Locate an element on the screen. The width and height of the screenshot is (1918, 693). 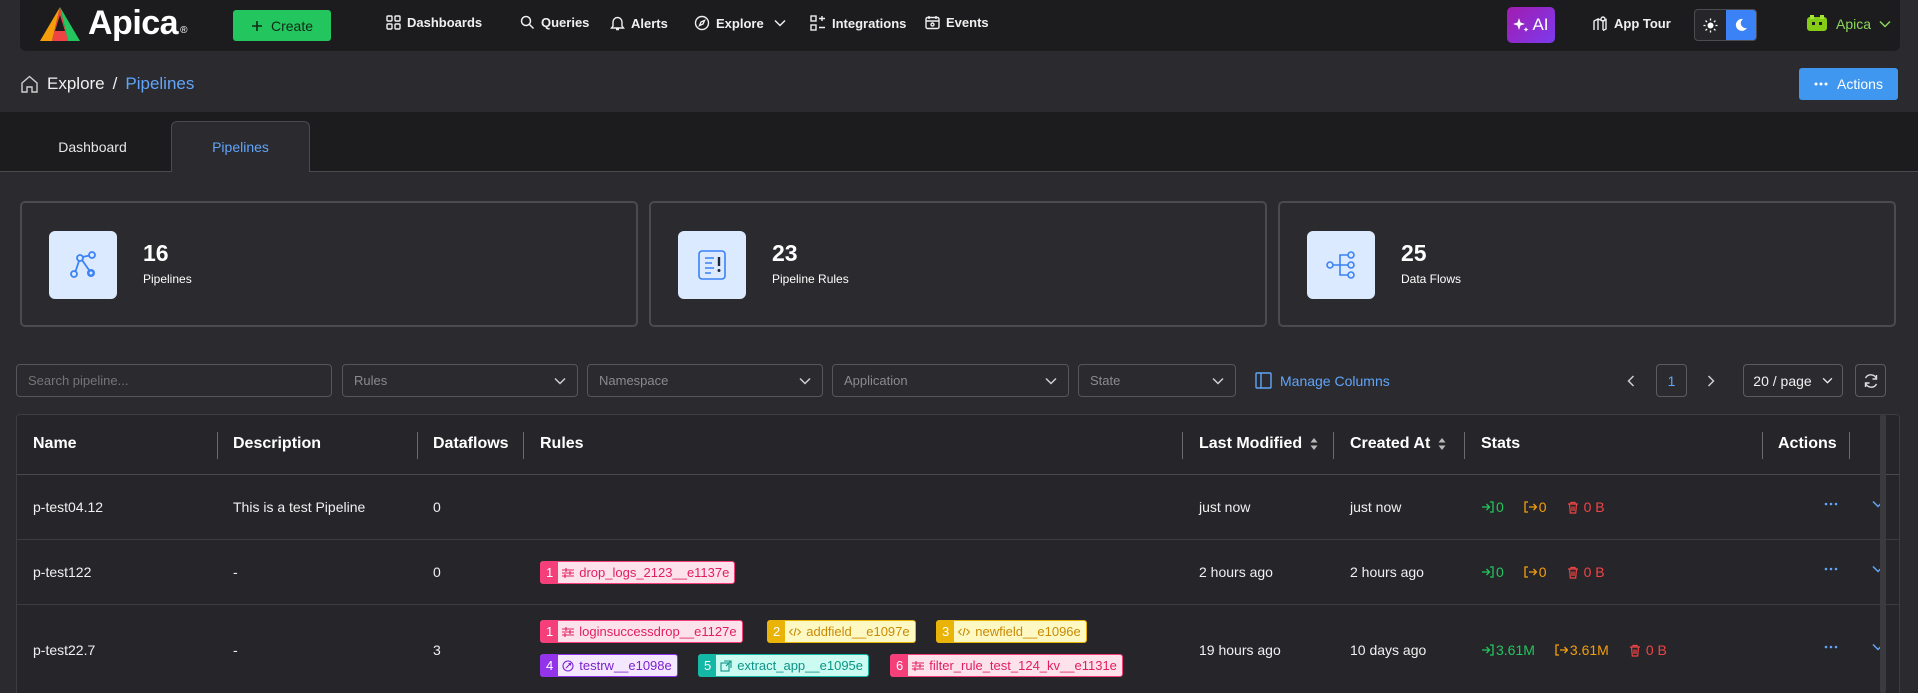
rule-tag: 5 extract_app__e1095e is located at coordinates (784, 665).